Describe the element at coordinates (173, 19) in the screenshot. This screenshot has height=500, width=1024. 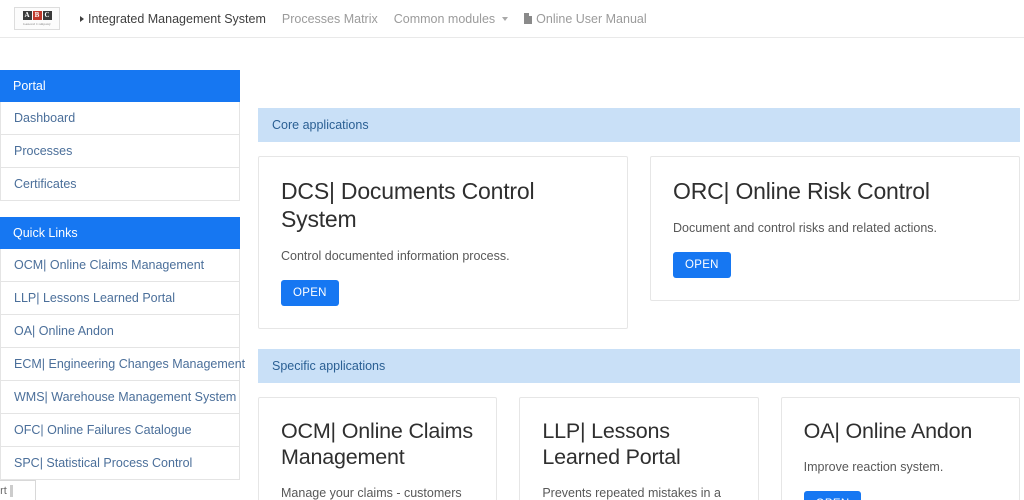
I see `nav-item-integrated-management-system: Integrated Management System` at that location.